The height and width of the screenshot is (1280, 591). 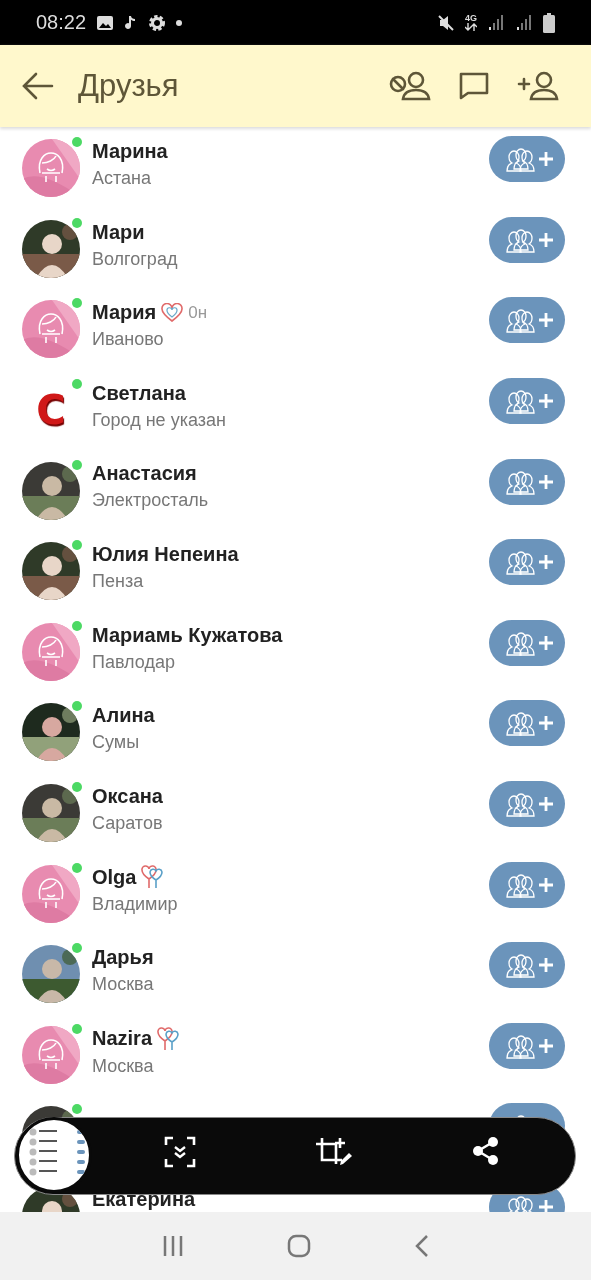 What do you see at coordinates (165, 554) in the screenshot?
I see `friend-name: Юлия Непеина` at bounding box center [165, 554].